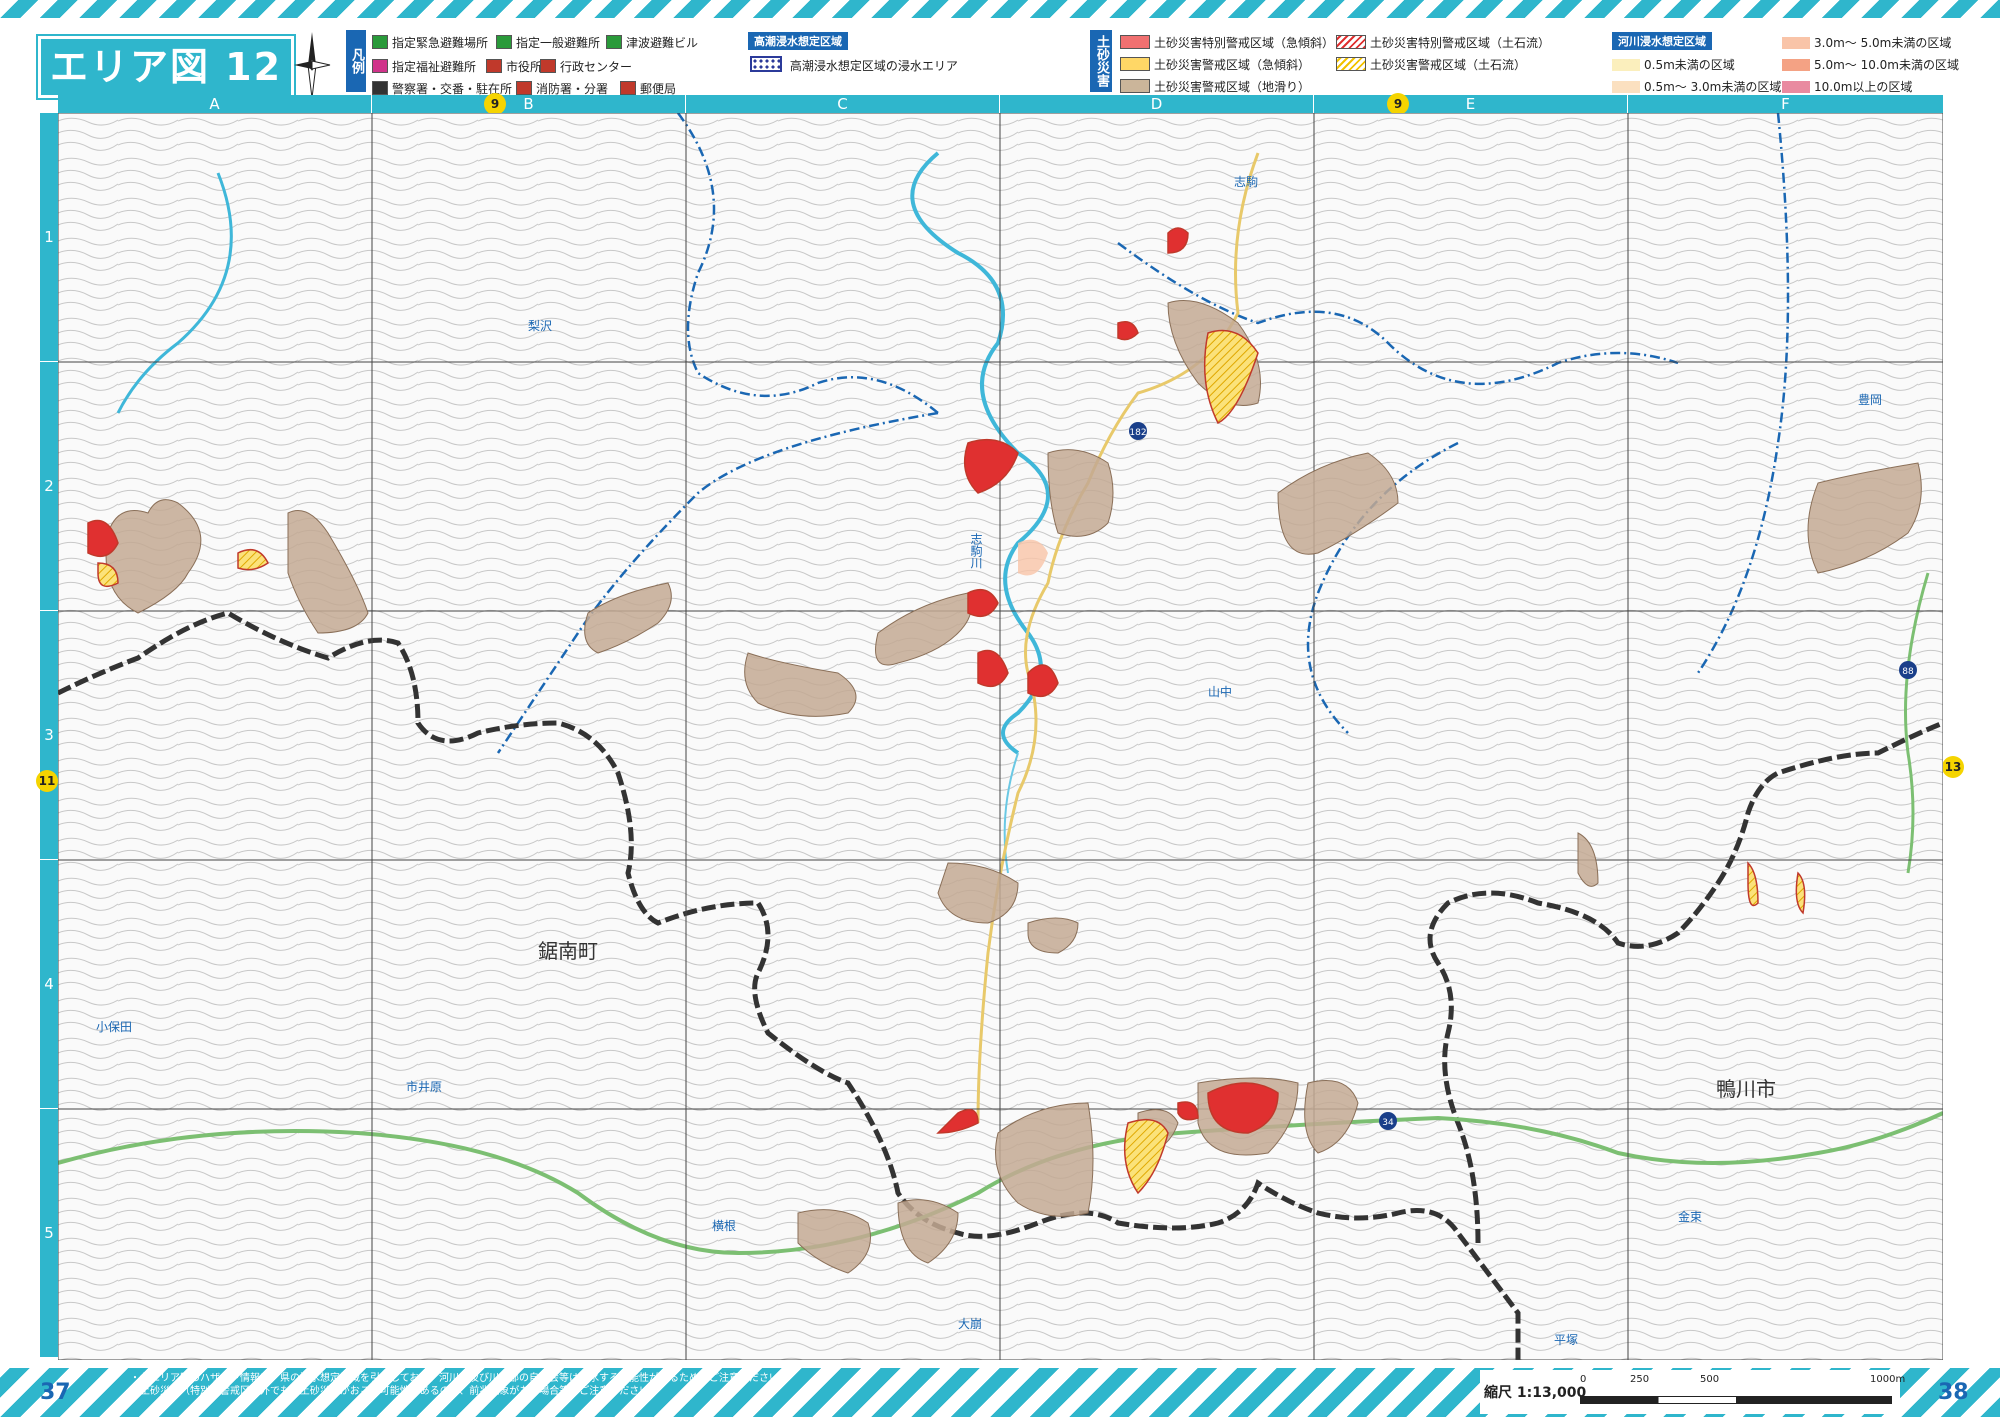  I want to click on place-label-kyonan-town: 鋸南町, so click(568, 951).